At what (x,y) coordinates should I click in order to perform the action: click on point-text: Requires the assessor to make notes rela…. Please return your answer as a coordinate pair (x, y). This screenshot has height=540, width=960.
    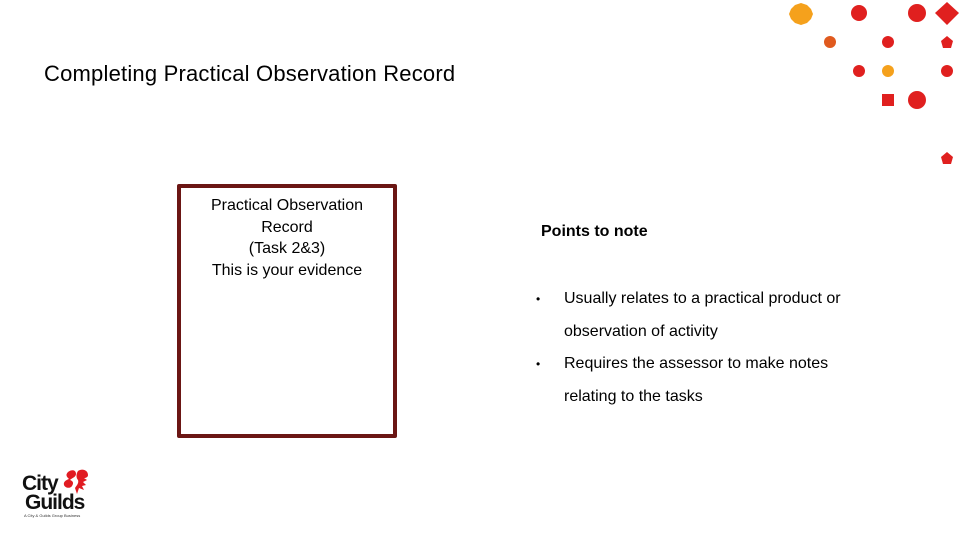
    Looking at the image, I should click on (696, 380).